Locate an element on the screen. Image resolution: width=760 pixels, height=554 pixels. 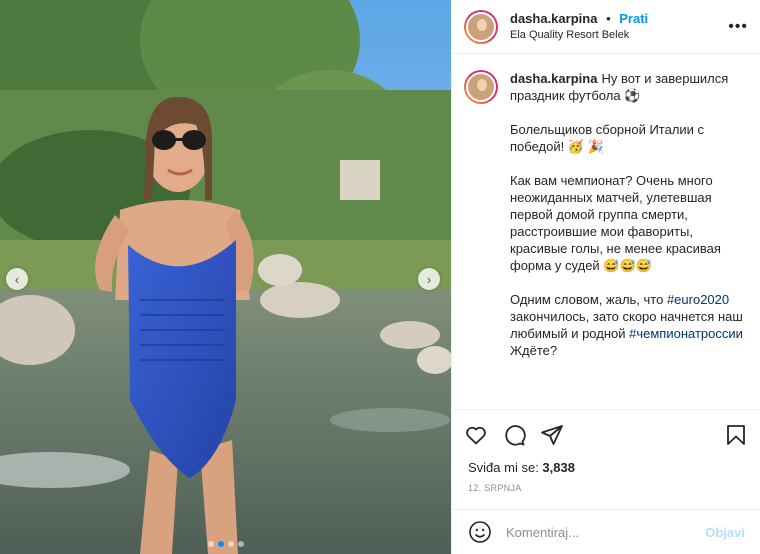
header-username: dasha.karpina is located at coordinates (553, 18).